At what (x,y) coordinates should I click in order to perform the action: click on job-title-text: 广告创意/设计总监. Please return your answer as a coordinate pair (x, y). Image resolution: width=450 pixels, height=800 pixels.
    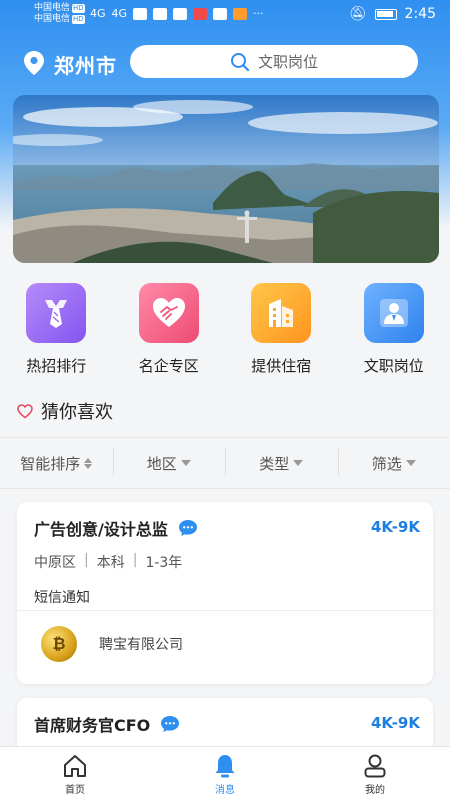
    Looking at the image, I should click on (101, 529).